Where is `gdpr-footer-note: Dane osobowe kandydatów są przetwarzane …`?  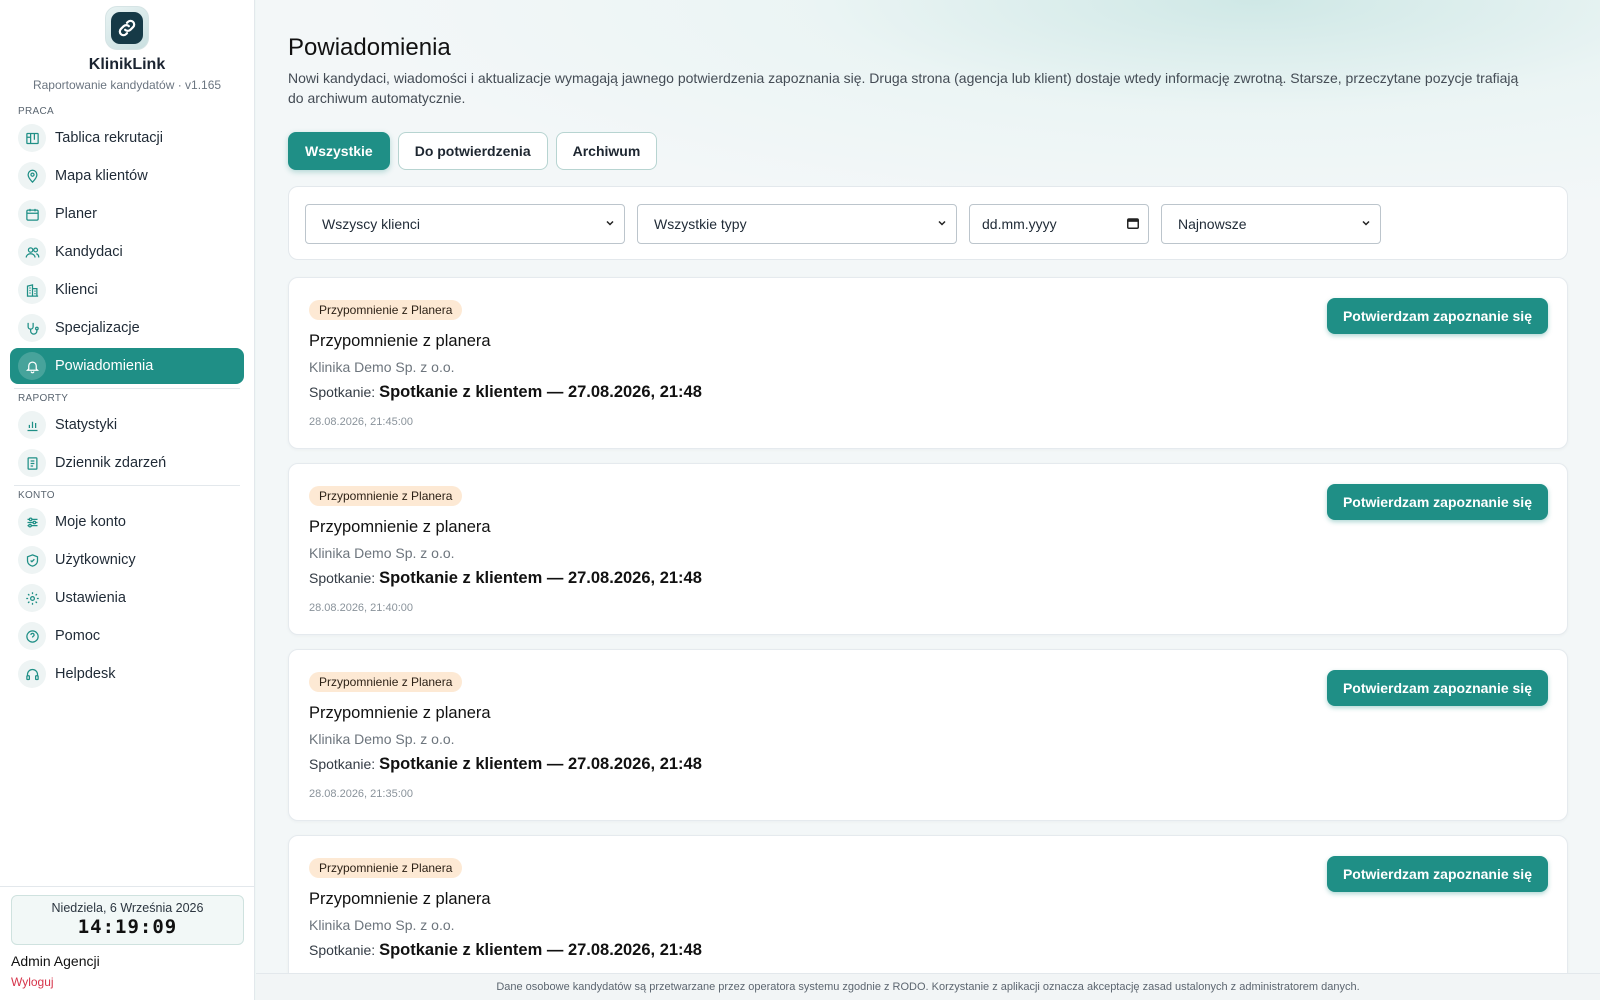
gdpr-footer-note: Dane osobowe kandydatów są przetwarzane … is located at coordinates (928, 986).